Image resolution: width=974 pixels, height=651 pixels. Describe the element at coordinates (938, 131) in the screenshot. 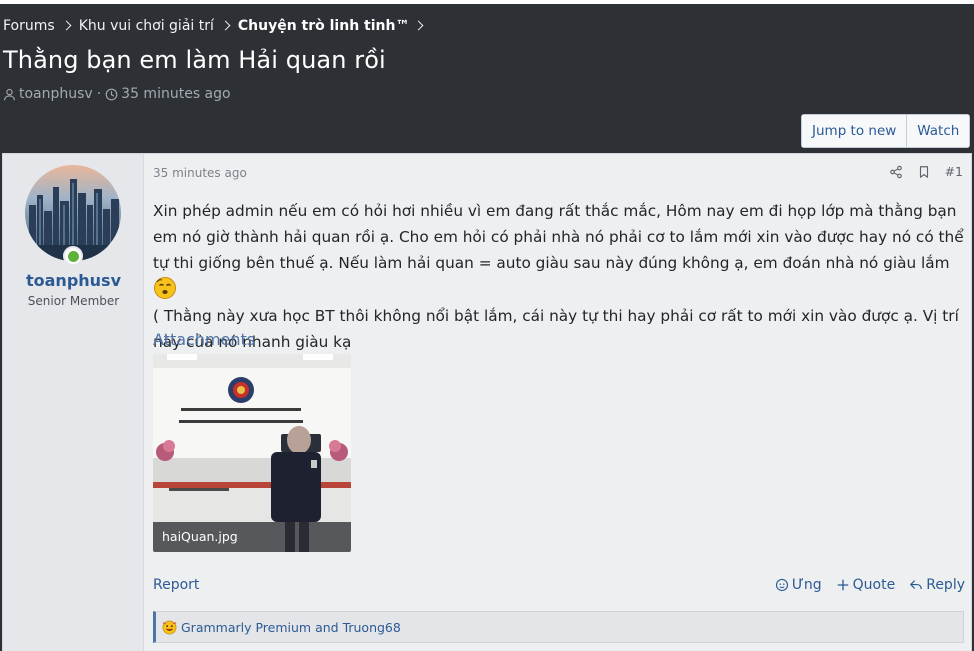

I see `watch-button: Watch` at that location.